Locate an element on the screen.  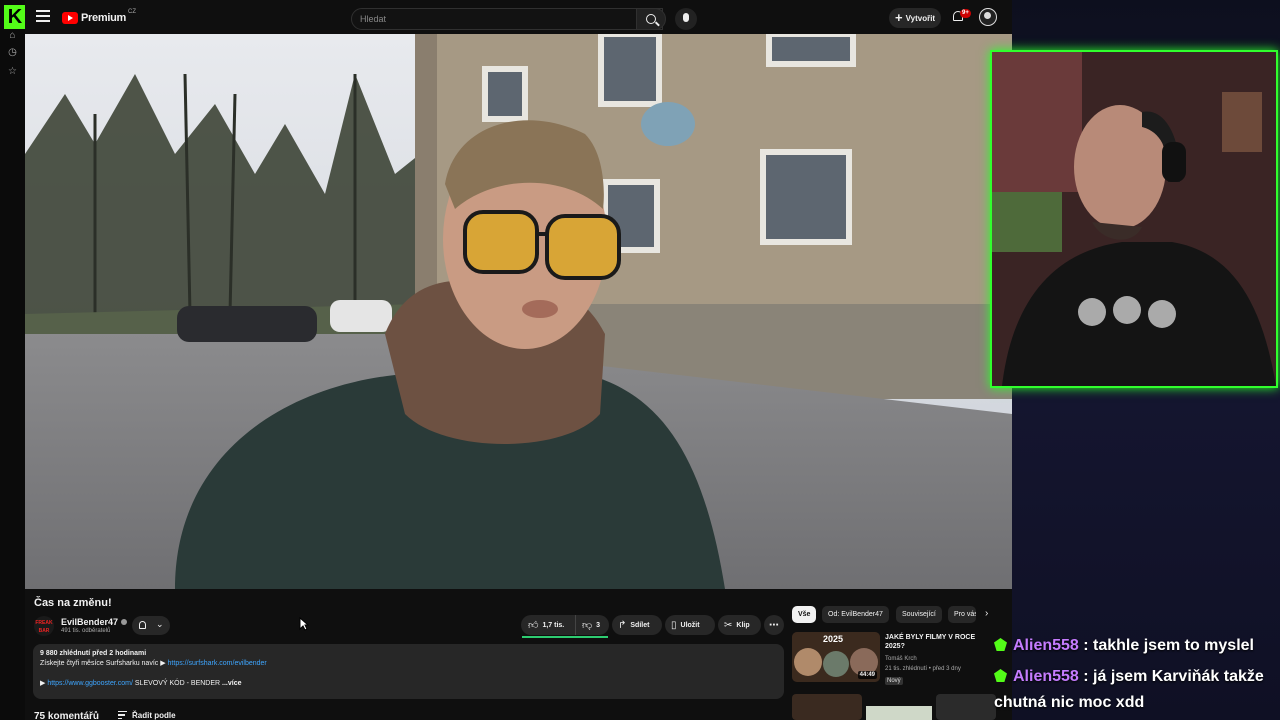
dislike-count: 3 is located at coordinates (598, 625).